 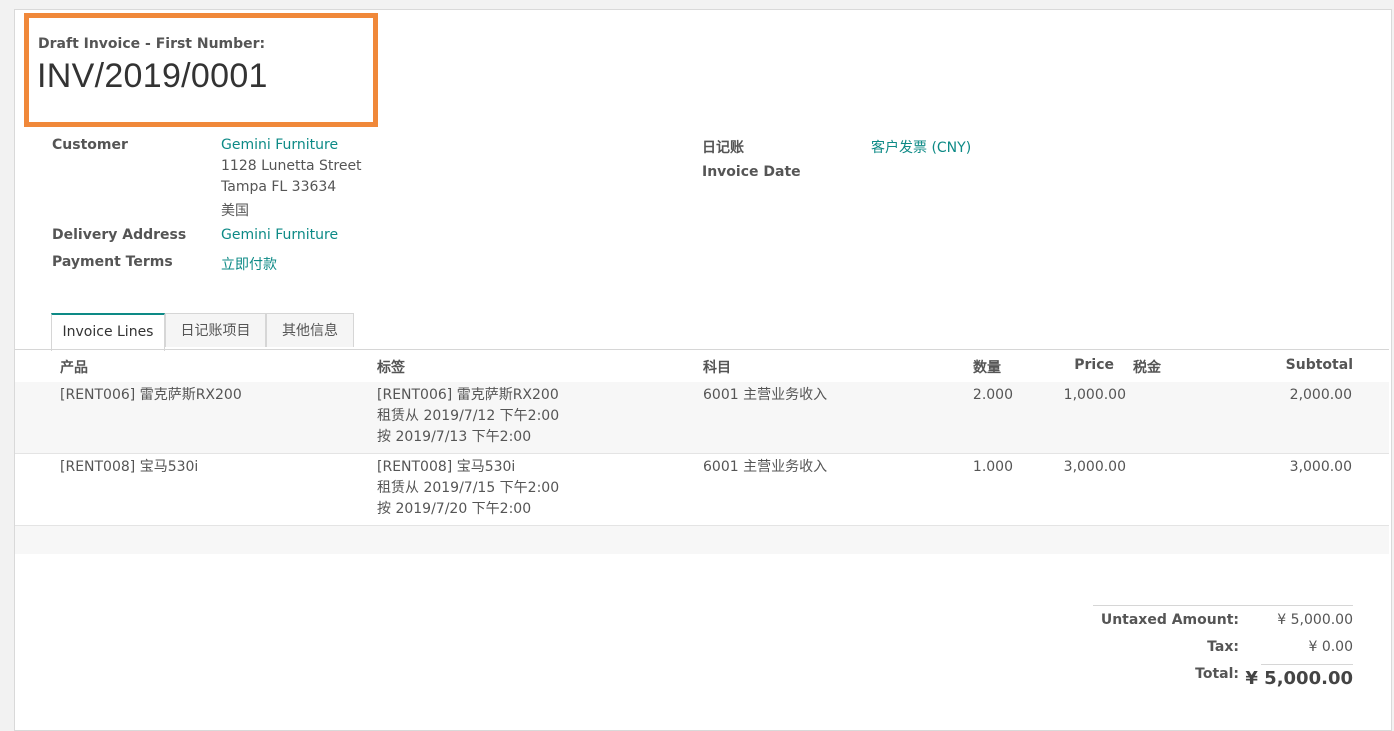 What do you see at coordinates (454, 509) in the screenshot?
I see `row-label-line3: 按 2019/7/20 下午2:00` at bounding box center [454, 509].